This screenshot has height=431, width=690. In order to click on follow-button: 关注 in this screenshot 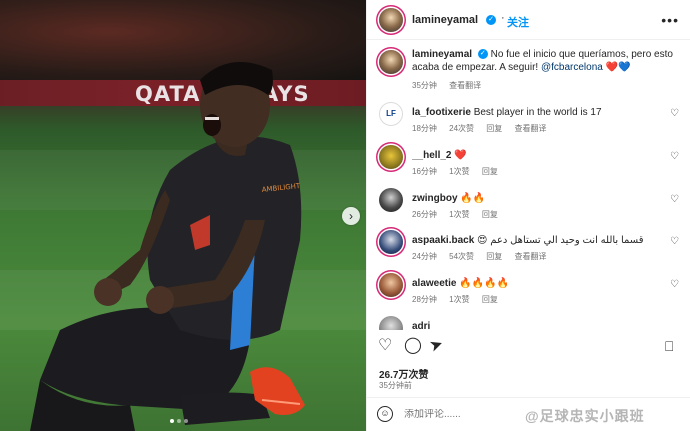, I will do `click(518, 22)`.